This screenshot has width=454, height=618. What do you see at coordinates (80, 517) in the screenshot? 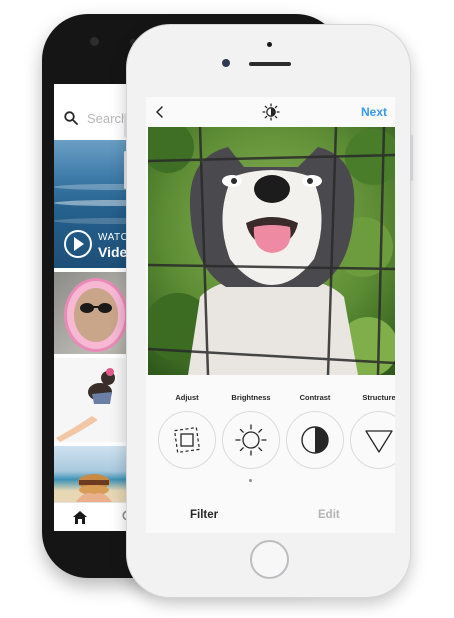
I see `home-icon` at bounding box center [80, 517].